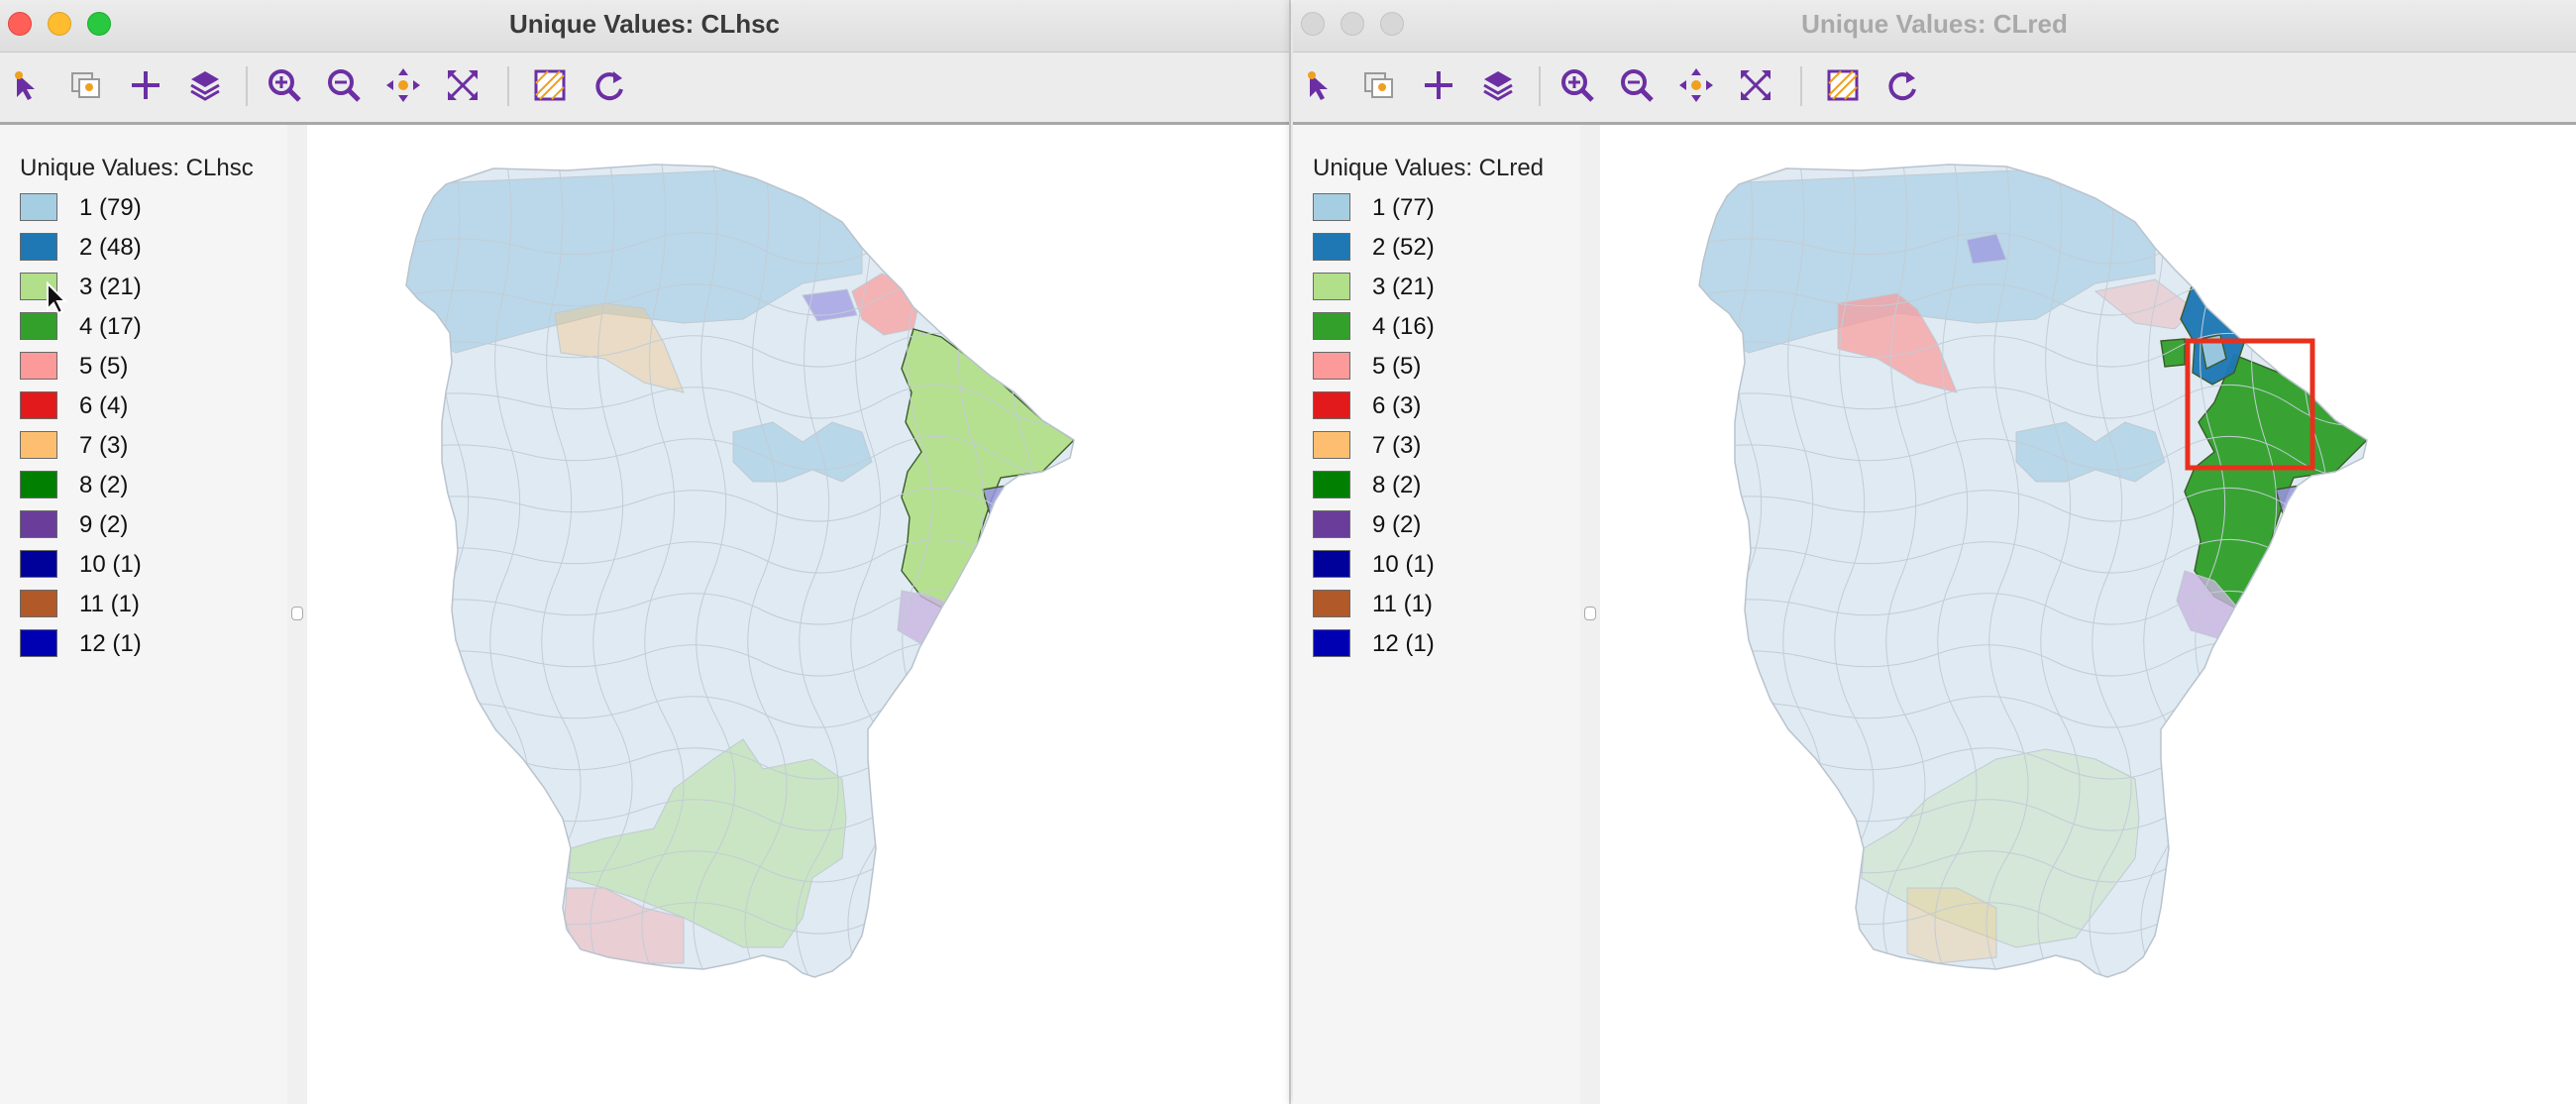 The width and height of the screenshot is (2576, 1104). What do you see at coordinates (58, 298) in the screenshot?
I see `mouse-pointer-icon` at bounding box center [58, 298].